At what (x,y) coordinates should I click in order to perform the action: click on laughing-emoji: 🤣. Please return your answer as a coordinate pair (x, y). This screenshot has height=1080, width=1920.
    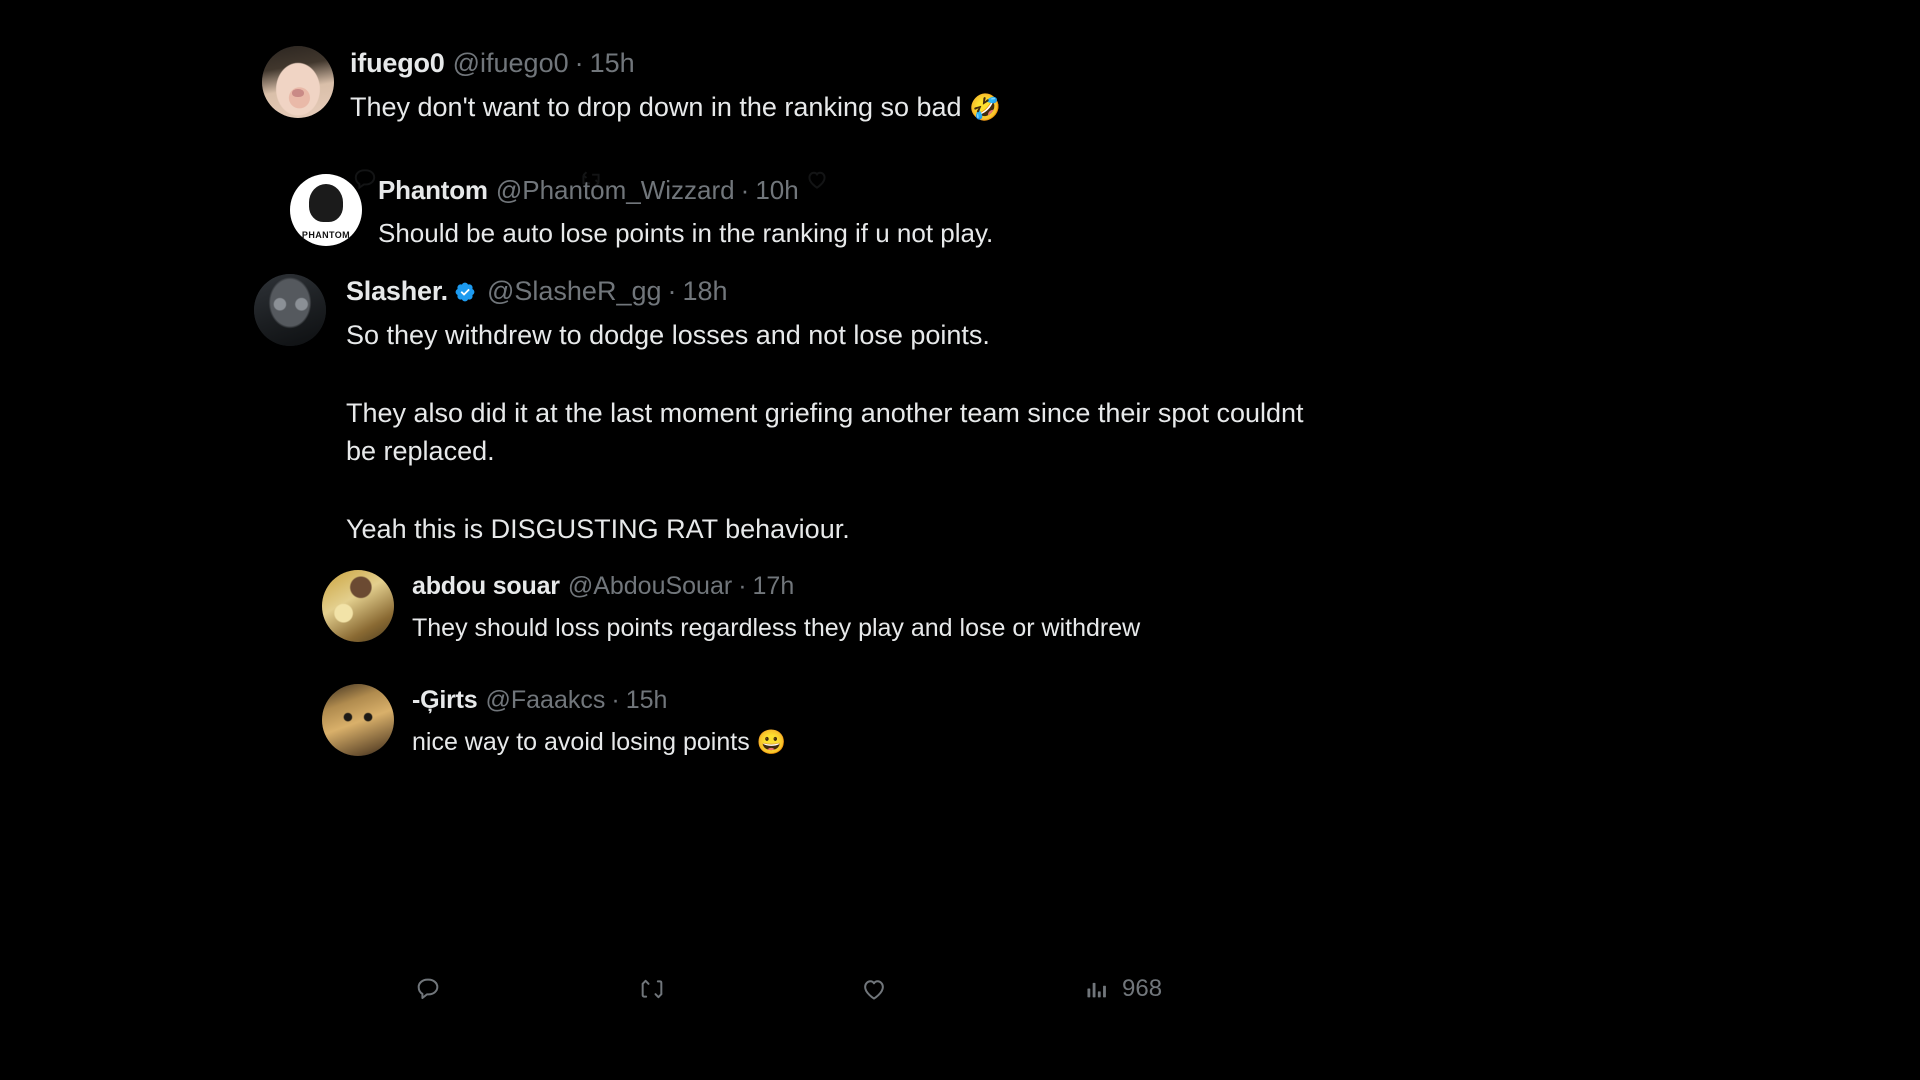
    Looking at the image, I should click on (985, 108).